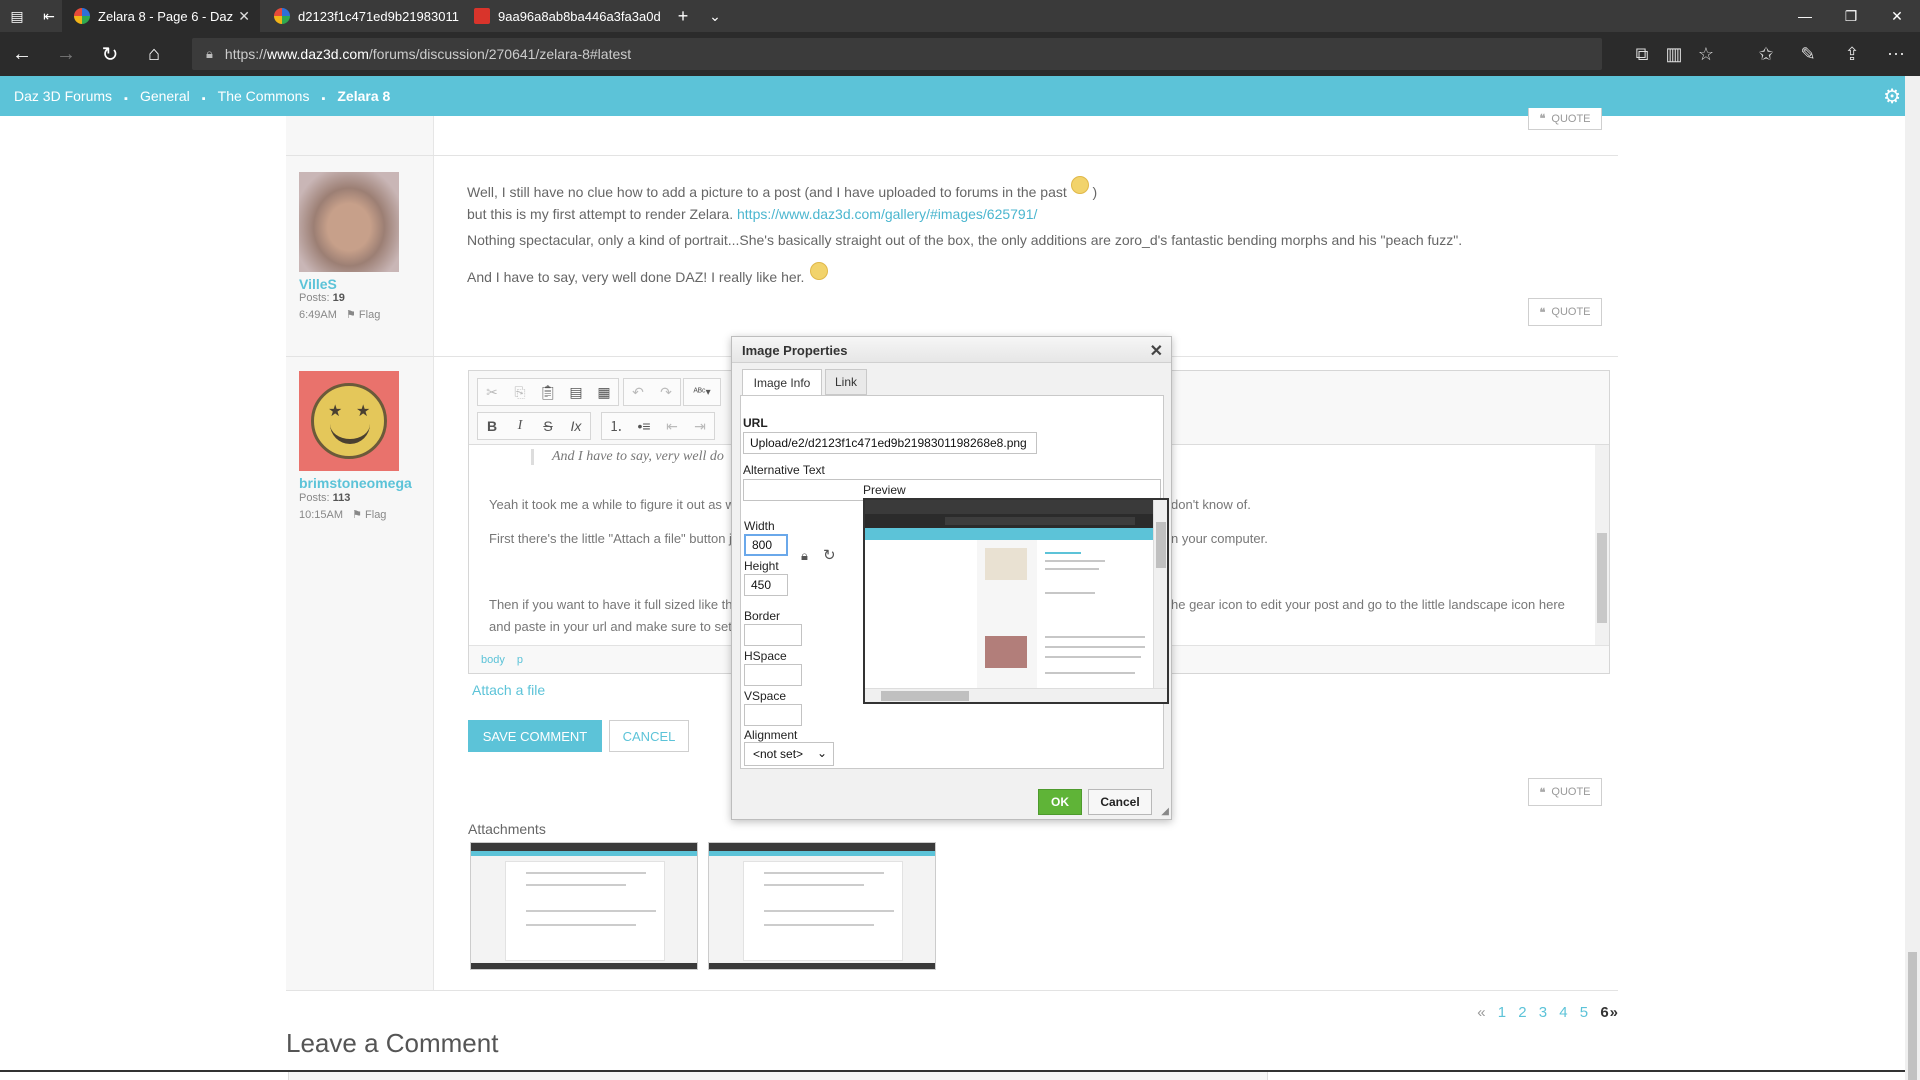 This screenshot has width=1920, height=1080. Describe the element at coordinates (1766, 54) in the screenshot. I see `favorites-hub-icon: ✩` at that location.